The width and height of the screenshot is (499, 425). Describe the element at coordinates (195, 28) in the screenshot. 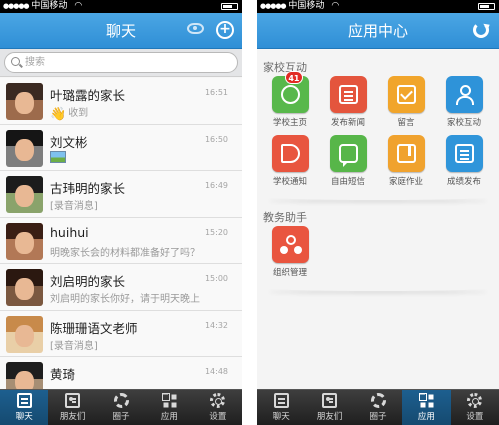

I see `eye-icon` at that location.